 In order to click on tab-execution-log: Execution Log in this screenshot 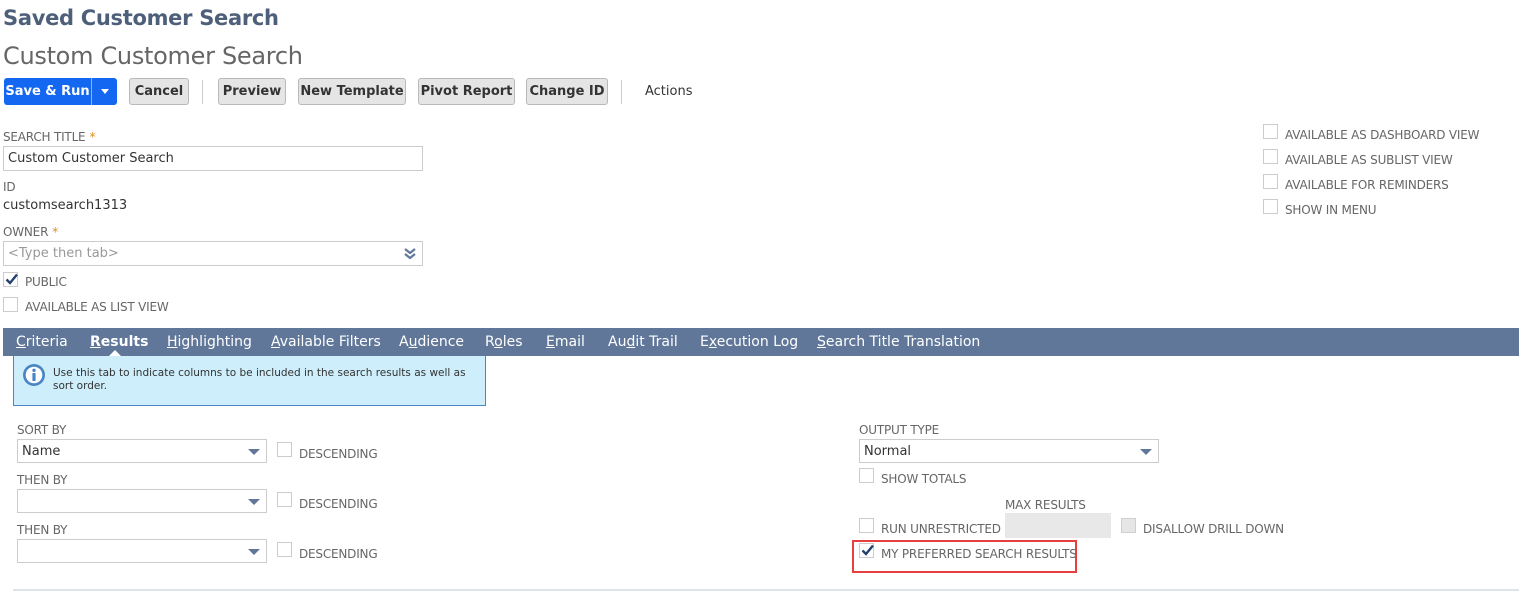, I will do `click(749, 342)`.